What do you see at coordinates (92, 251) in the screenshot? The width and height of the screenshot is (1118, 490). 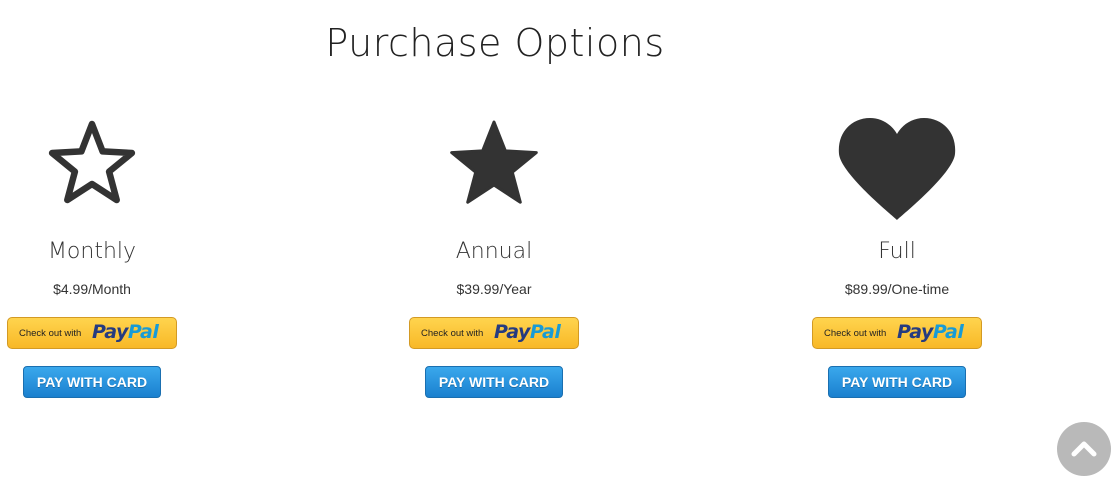 I see `plan-name: Monthly` at bounding box center [92, 251].